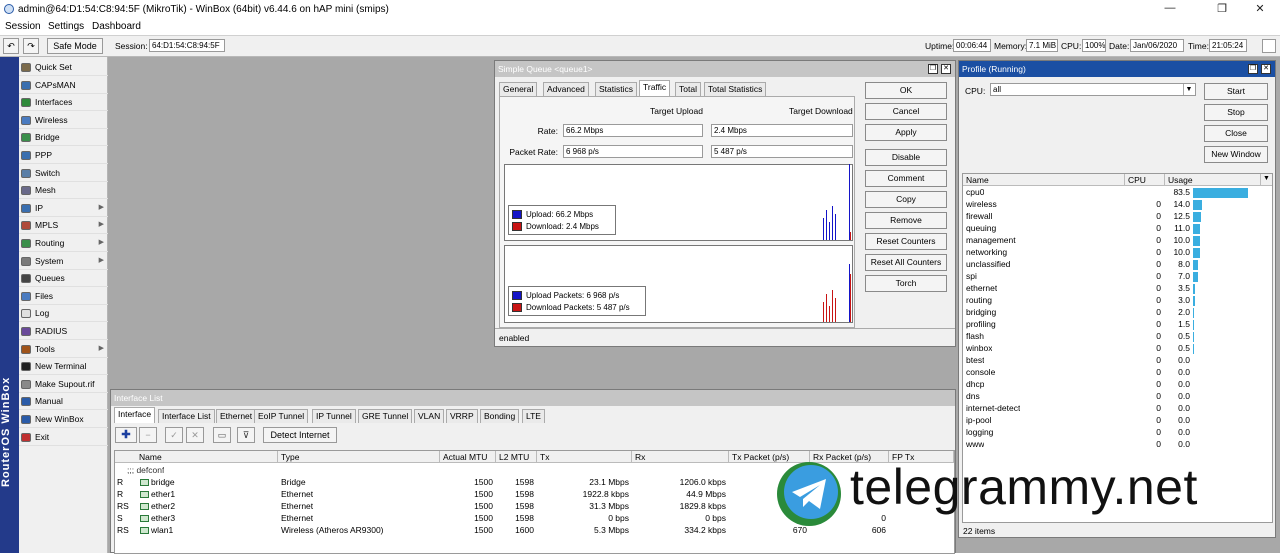 The width and height of the screenshot is (1280, 554). What do you see at coordinates (1117, 217) in the screenshot?
I see `table-row: firewall 0 12.5` at bounding box center [1117, 217].